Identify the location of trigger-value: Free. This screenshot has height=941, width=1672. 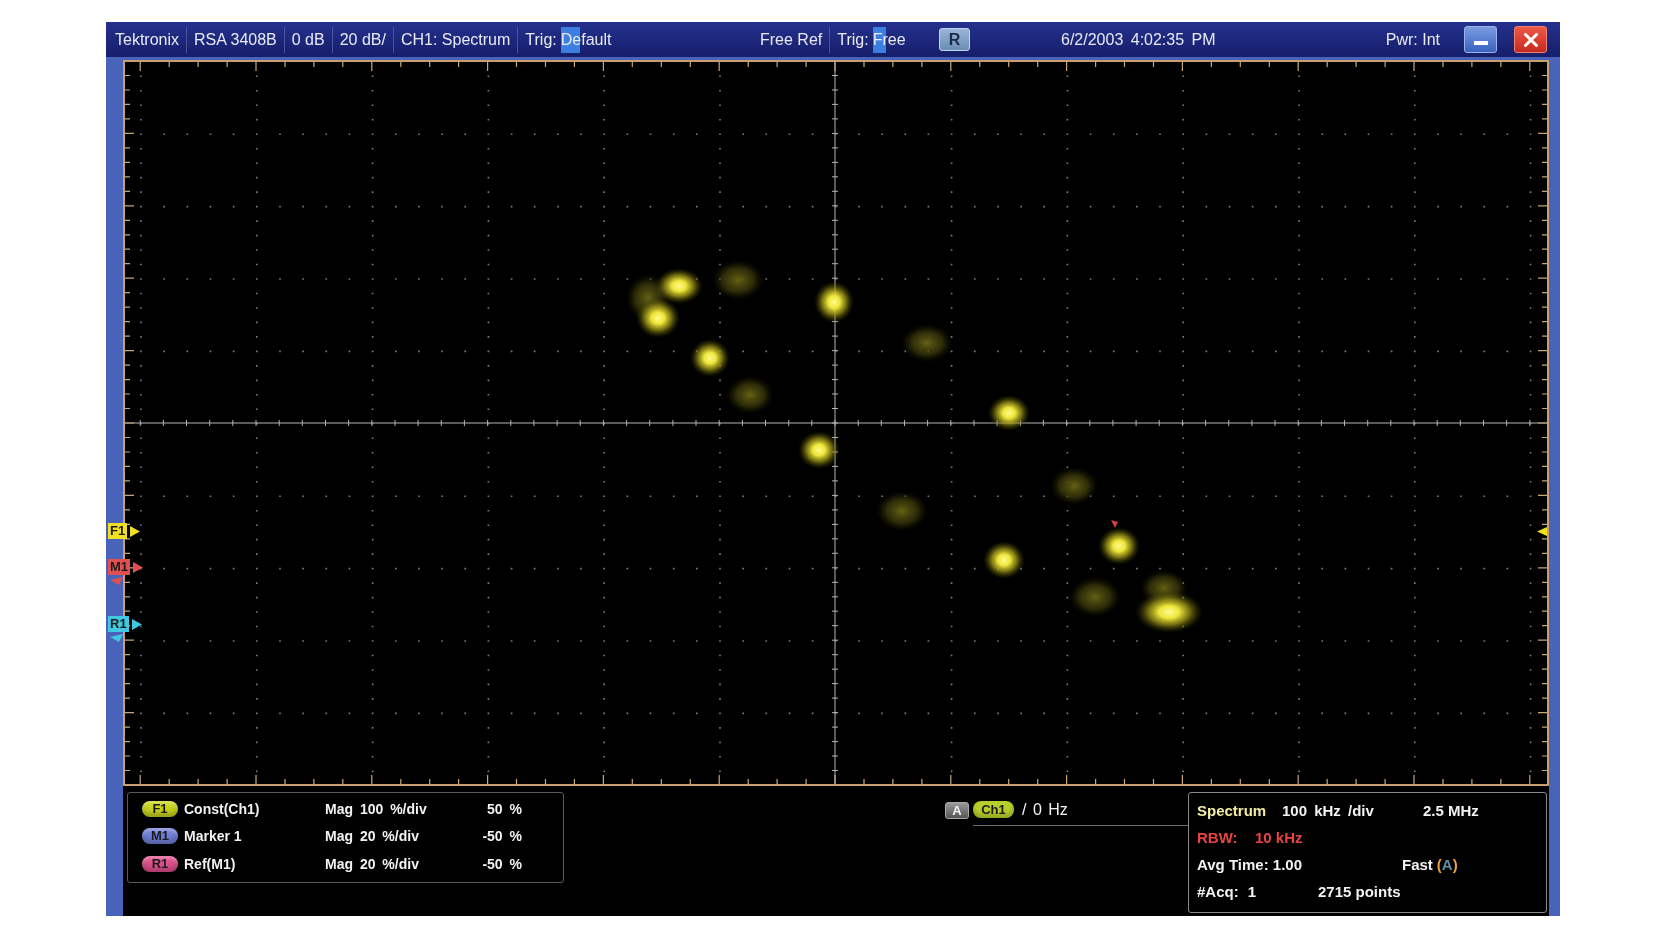
(889, 39).